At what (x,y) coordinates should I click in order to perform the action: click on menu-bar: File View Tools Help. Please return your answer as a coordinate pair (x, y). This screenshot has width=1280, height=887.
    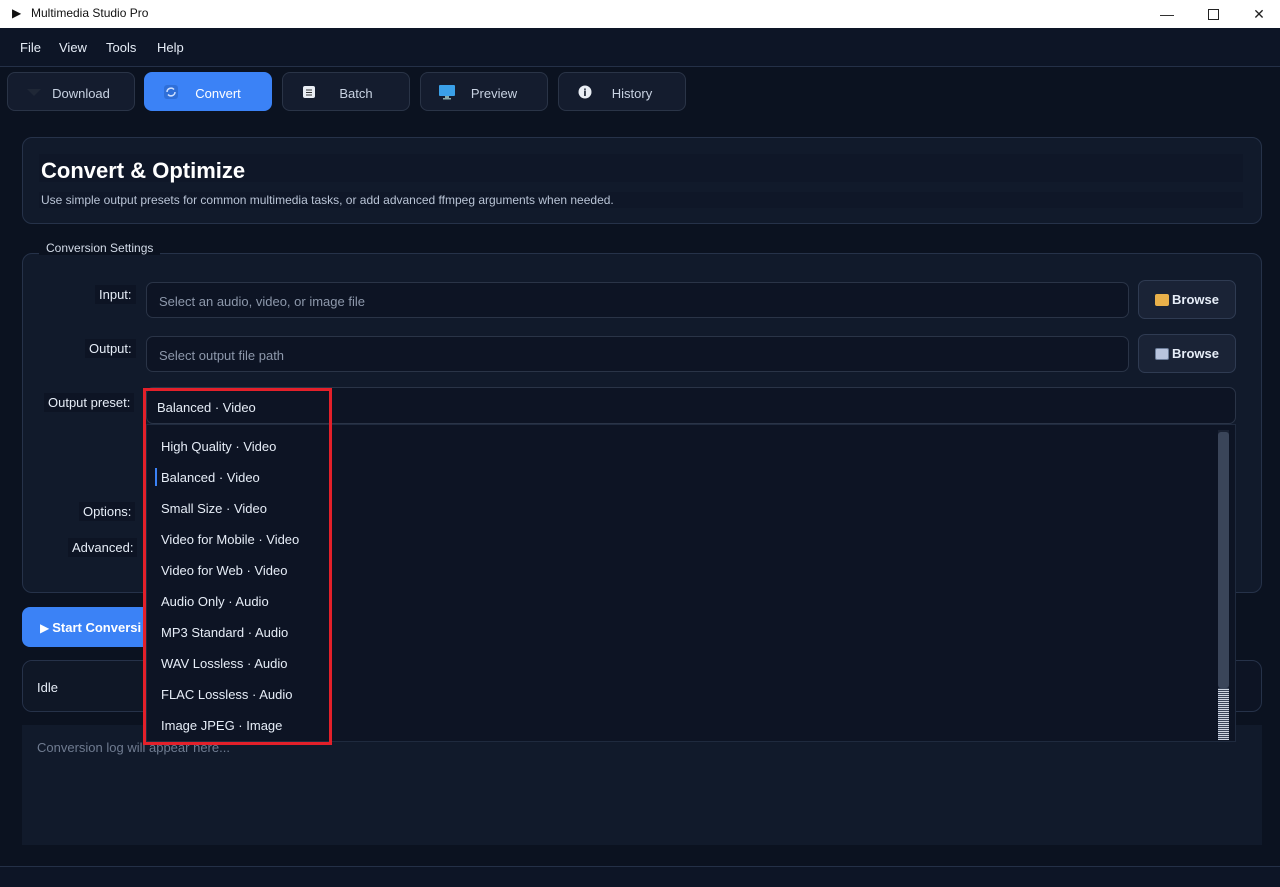
    Looking at the image, I should click on (640, 47).